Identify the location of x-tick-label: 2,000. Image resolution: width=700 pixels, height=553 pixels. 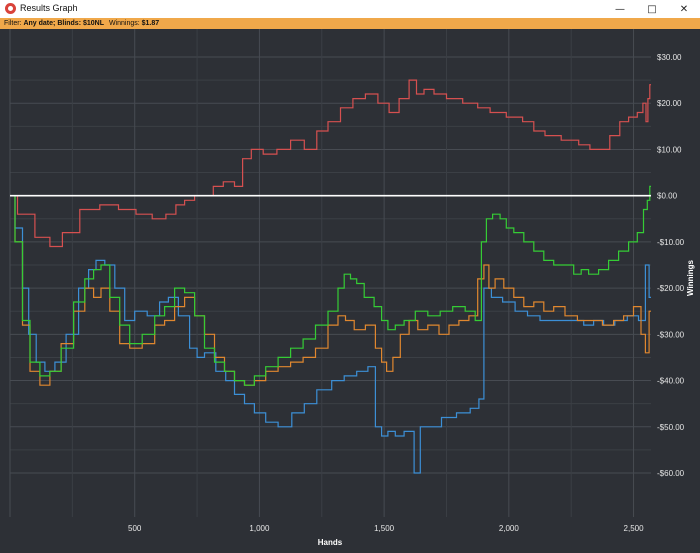
(509, 528).